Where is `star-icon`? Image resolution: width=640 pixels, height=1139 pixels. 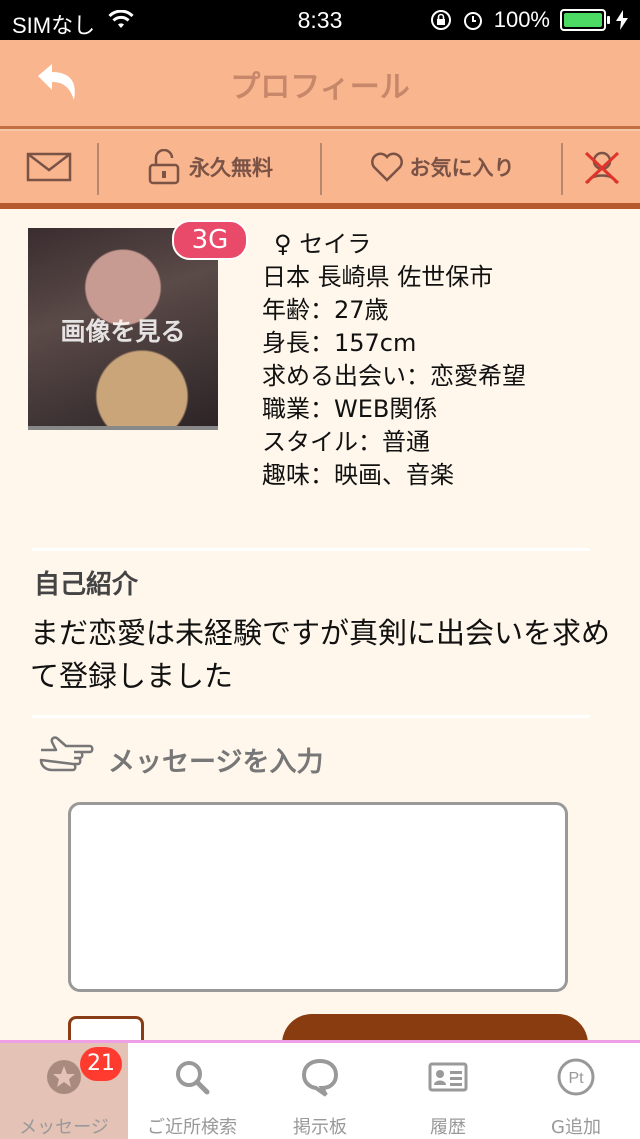 star-icon is located at coordinates (64, 1077).